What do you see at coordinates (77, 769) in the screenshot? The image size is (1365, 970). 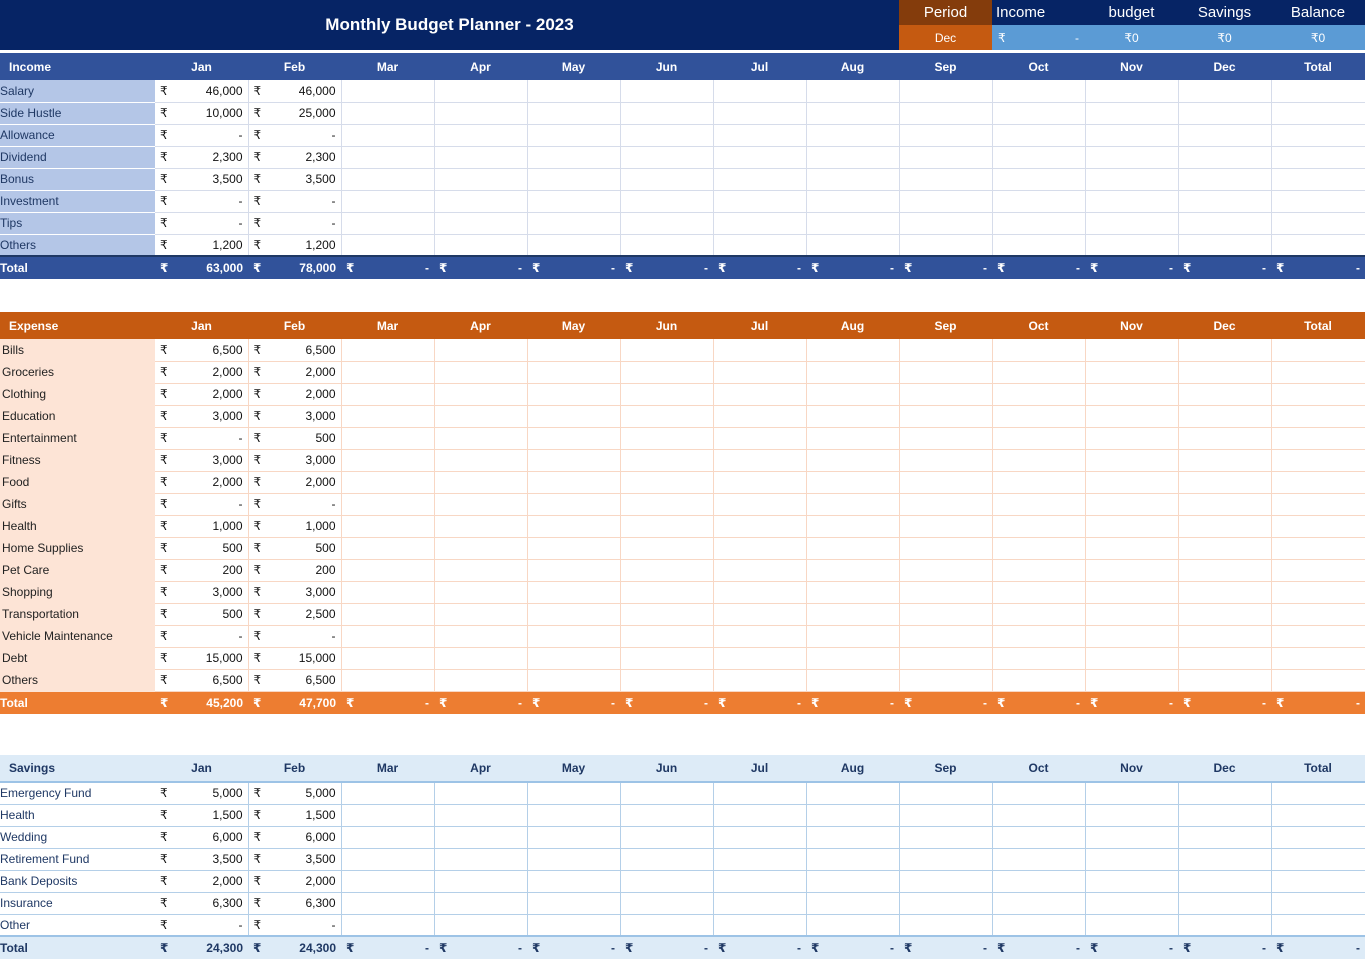 I see `savings-header-label: Savings` at bounding box center [77, 769].